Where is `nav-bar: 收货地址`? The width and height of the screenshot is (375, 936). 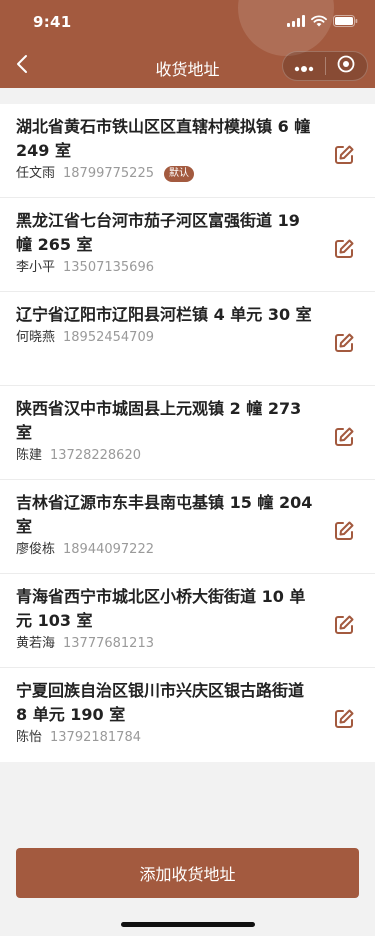
nav-bar: 收货地址 is located at coordinates (187, 66).